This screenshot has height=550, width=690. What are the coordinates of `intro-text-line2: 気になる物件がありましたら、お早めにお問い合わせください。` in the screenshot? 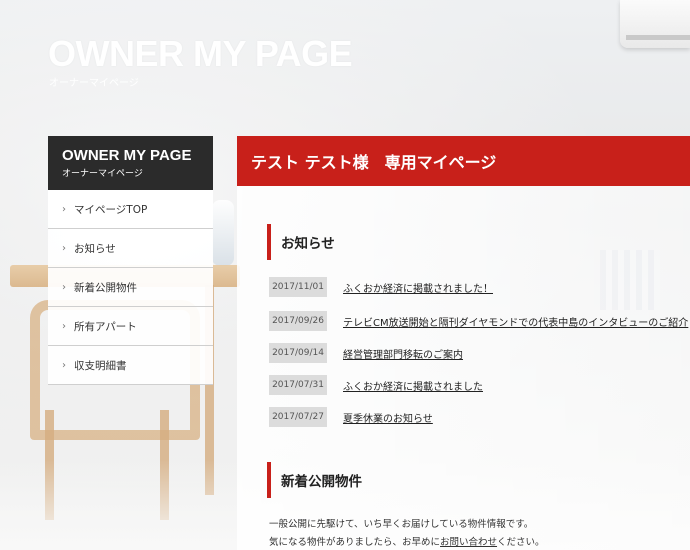 It's located at (407, 541).